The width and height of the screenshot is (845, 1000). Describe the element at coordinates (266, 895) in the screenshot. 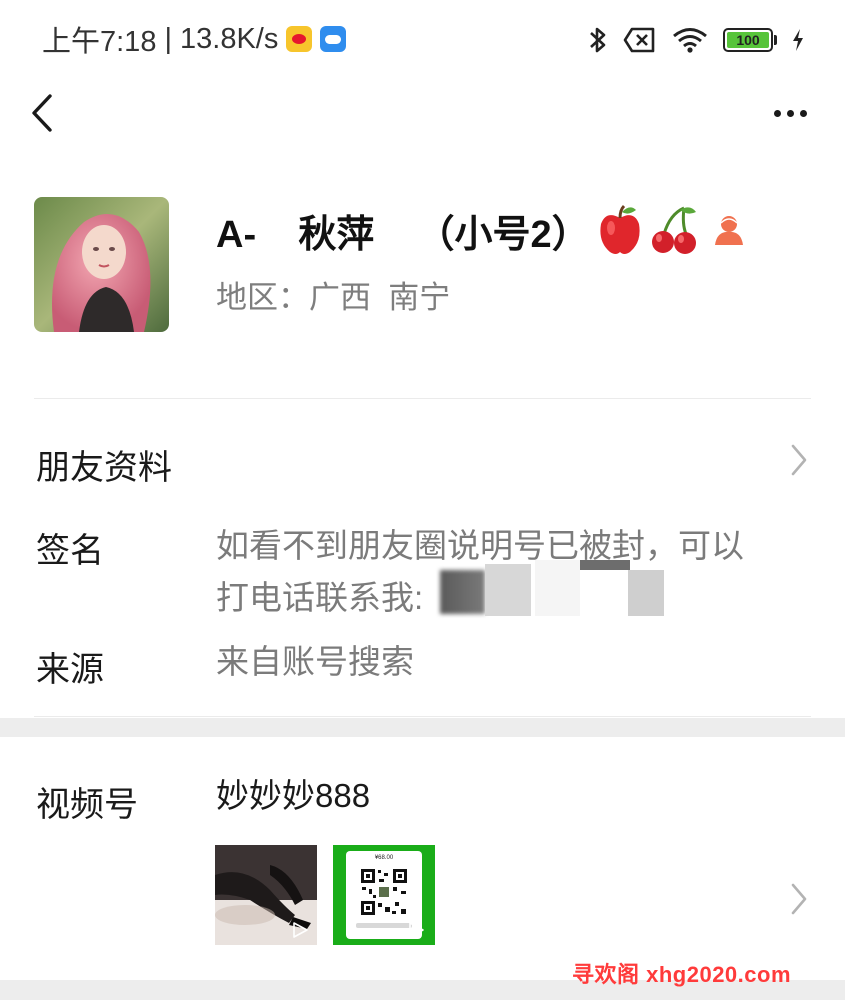

I see `video-thumbnail` at that location.